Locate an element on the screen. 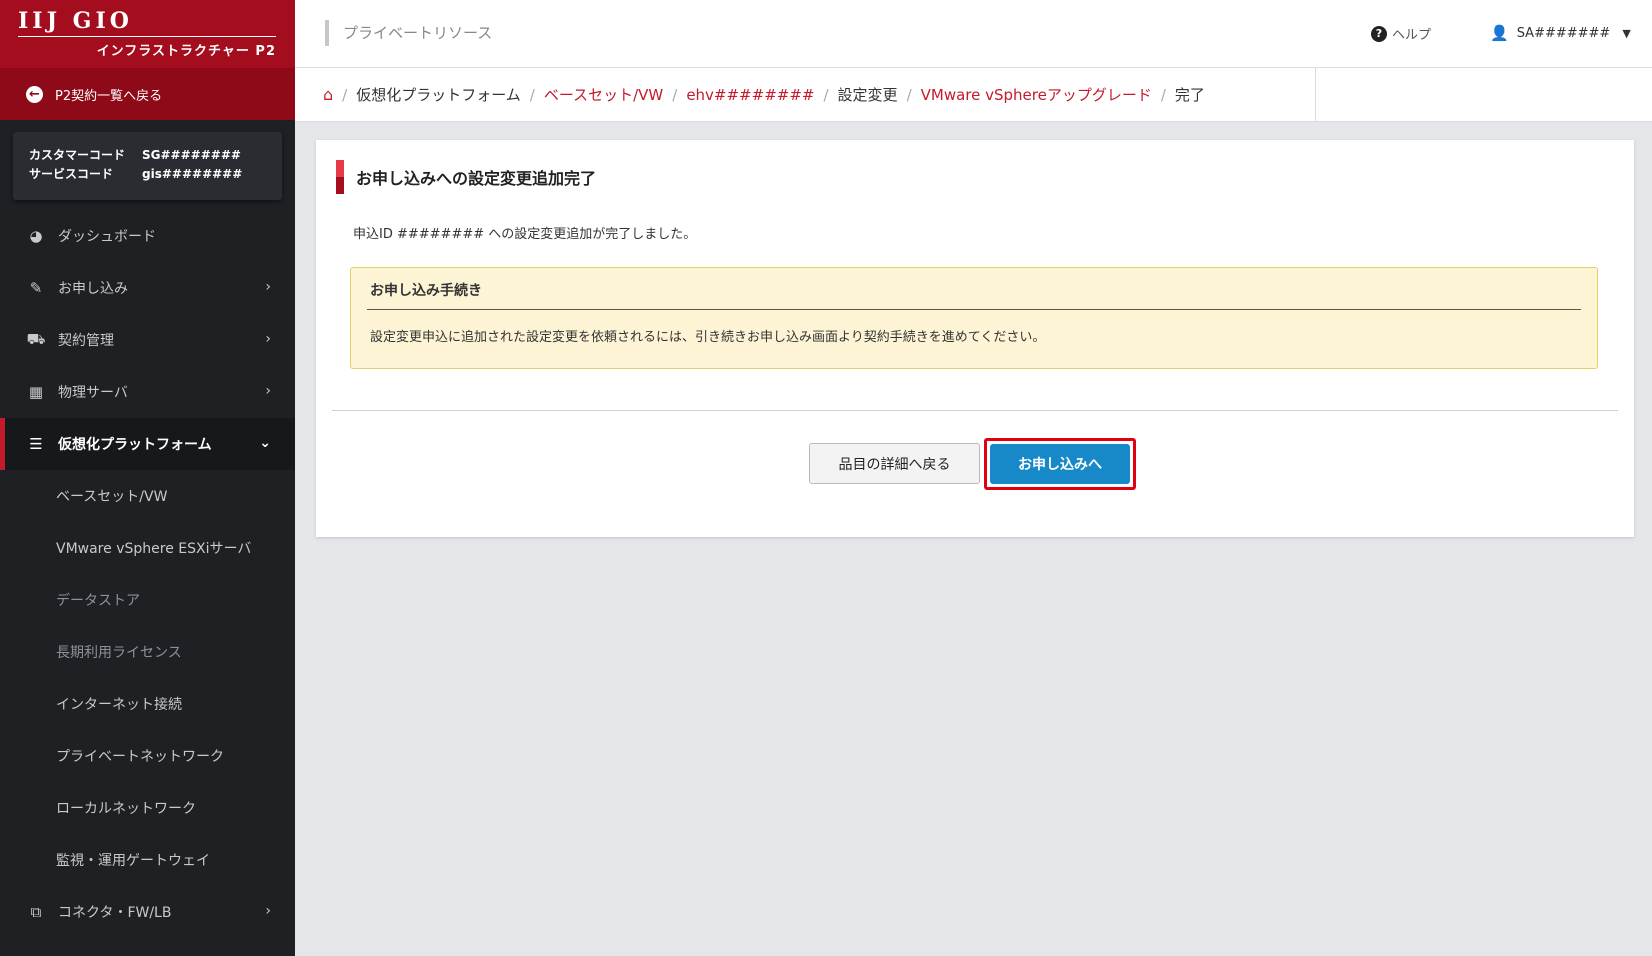 Image resolution: width=1652 pixels, height=956 pixels. customer-code-value: SG######## is located at coordinates (191, 155).